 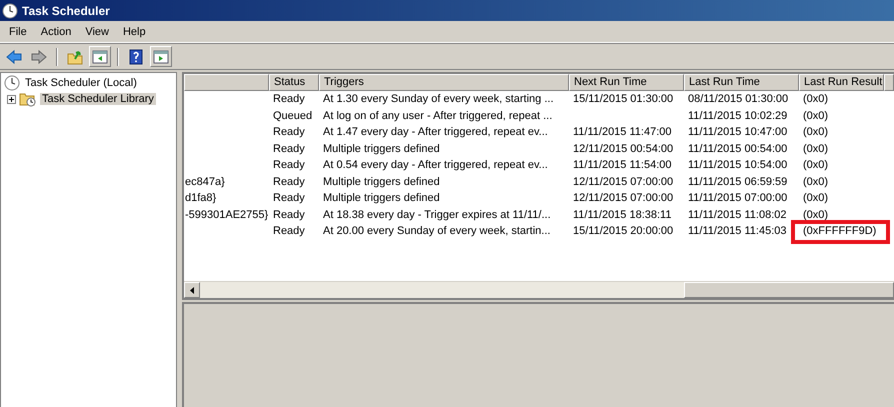 I want to click on menu-item: Action, so click(x=56, y=32).